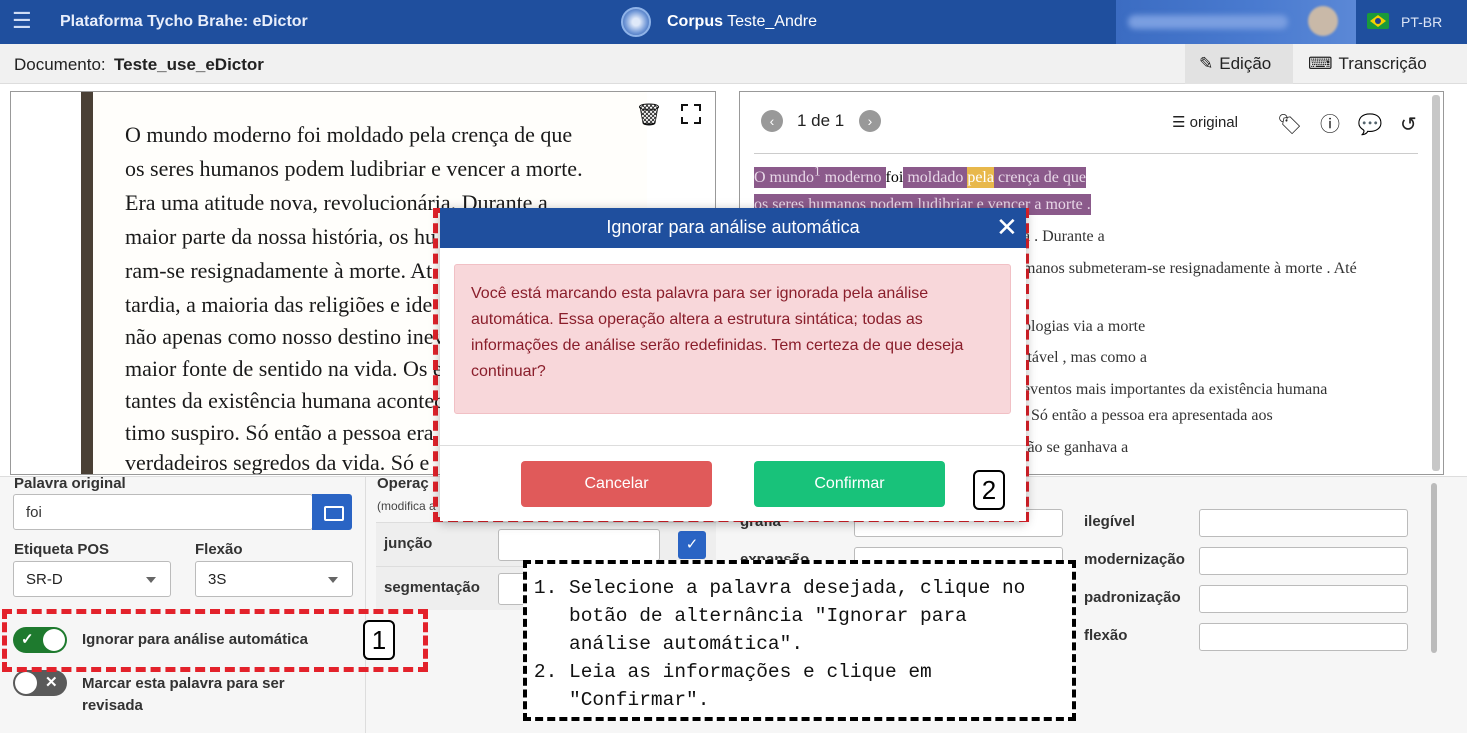 This screenshot has width=1467, height=733. Describe the element at coordinates (1179, 122) in the screenshot. I see `layers-icon: ☰` at that location.